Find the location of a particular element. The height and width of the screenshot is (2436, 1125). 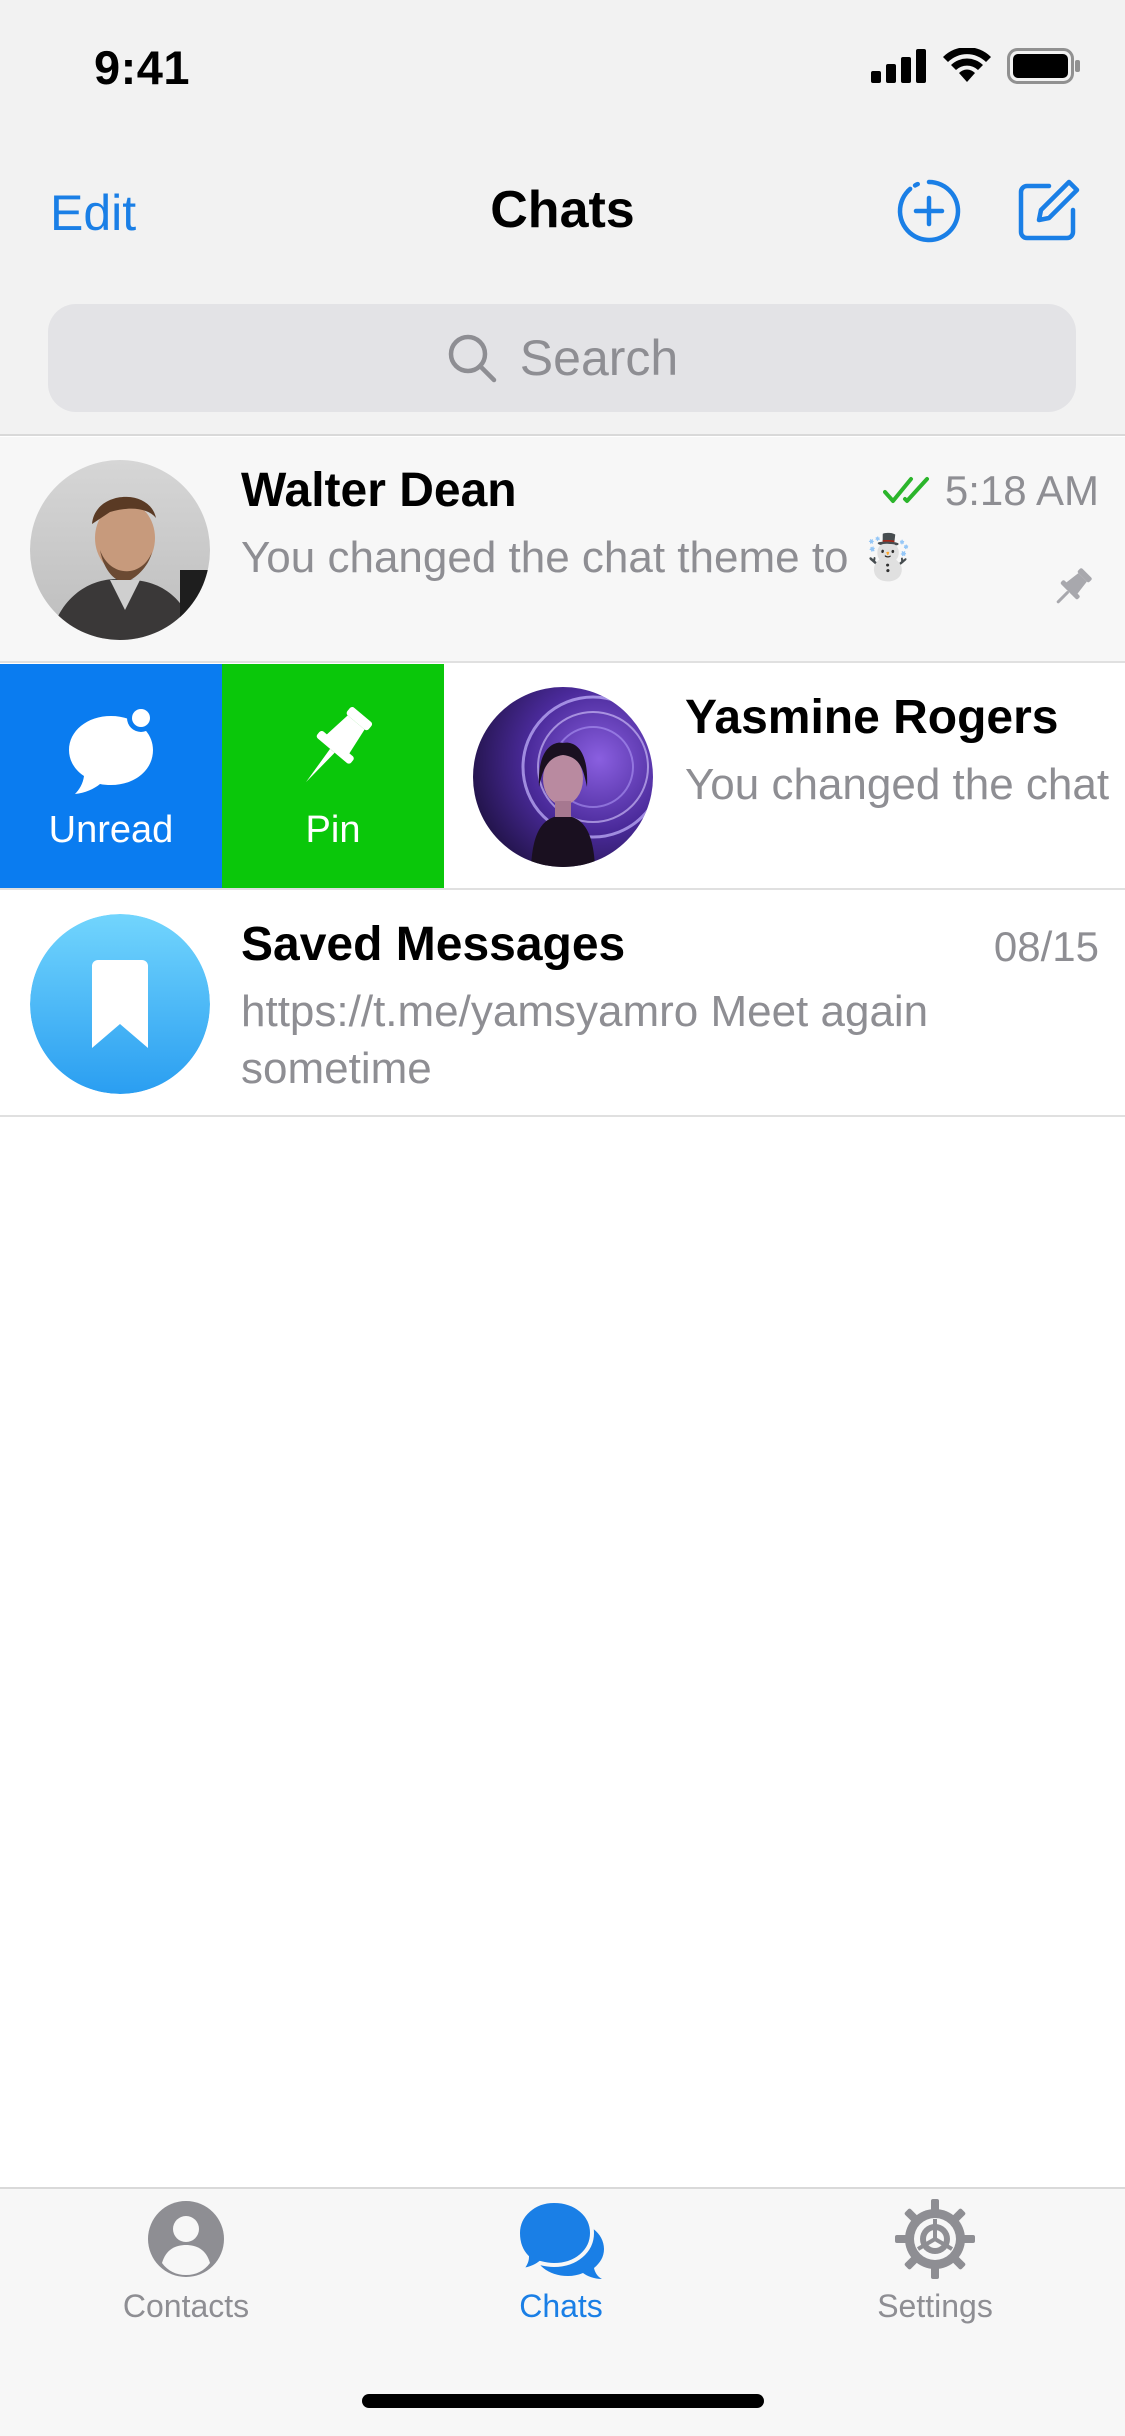

chat-name: Walter Dean is located at coordinates (379, 490).